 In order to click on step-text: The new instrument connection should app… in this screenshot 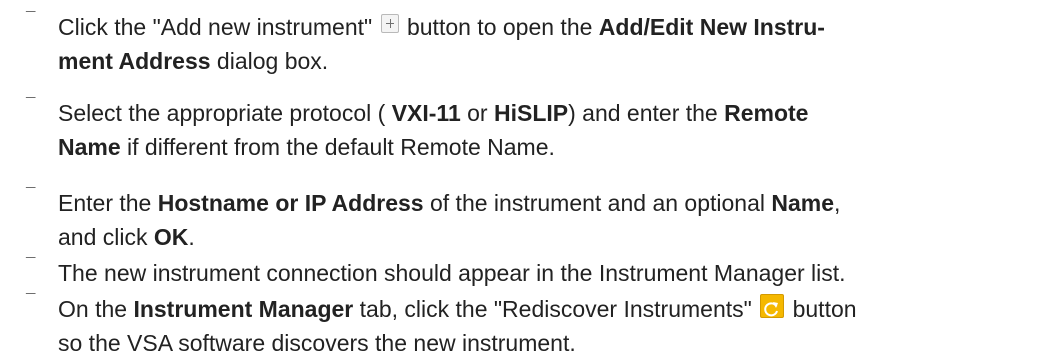, I will do `click(546, 273)`.